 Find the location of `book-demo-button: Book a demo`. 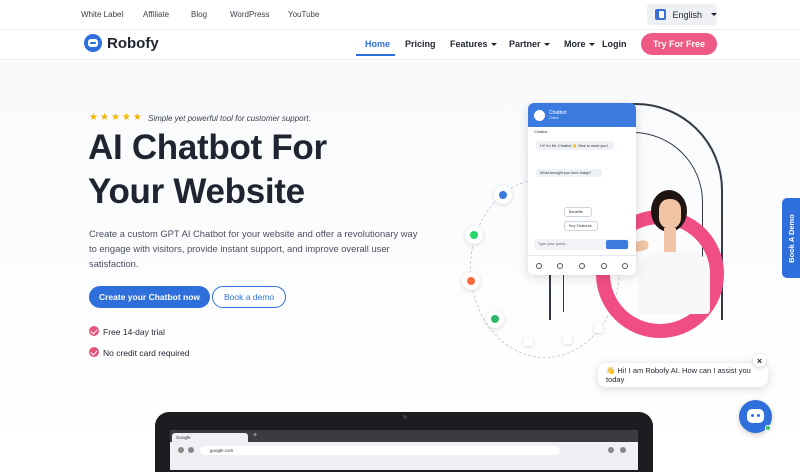

book-demo-button: Book a demo is located at coordinates (249, 297).